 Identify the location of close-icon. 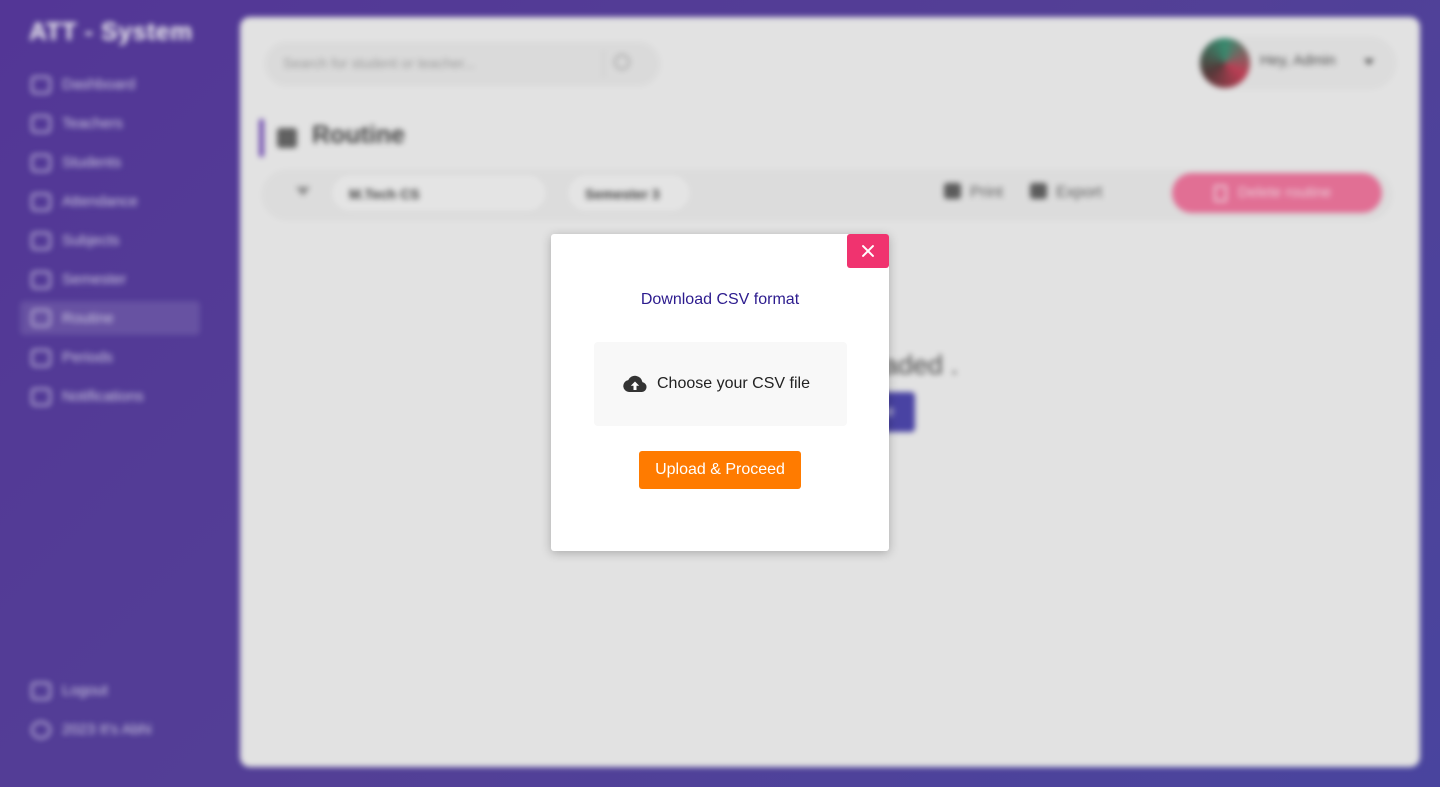
(868, 251).